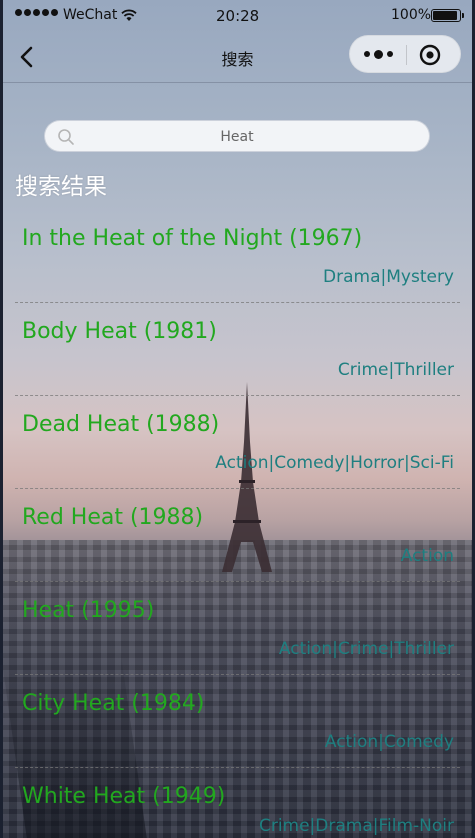  What do you see at coordinates (366, 649) in the screenshot?
I see `movie-genres: Action|Crime|Thriller` at bounding box center [366, 649].